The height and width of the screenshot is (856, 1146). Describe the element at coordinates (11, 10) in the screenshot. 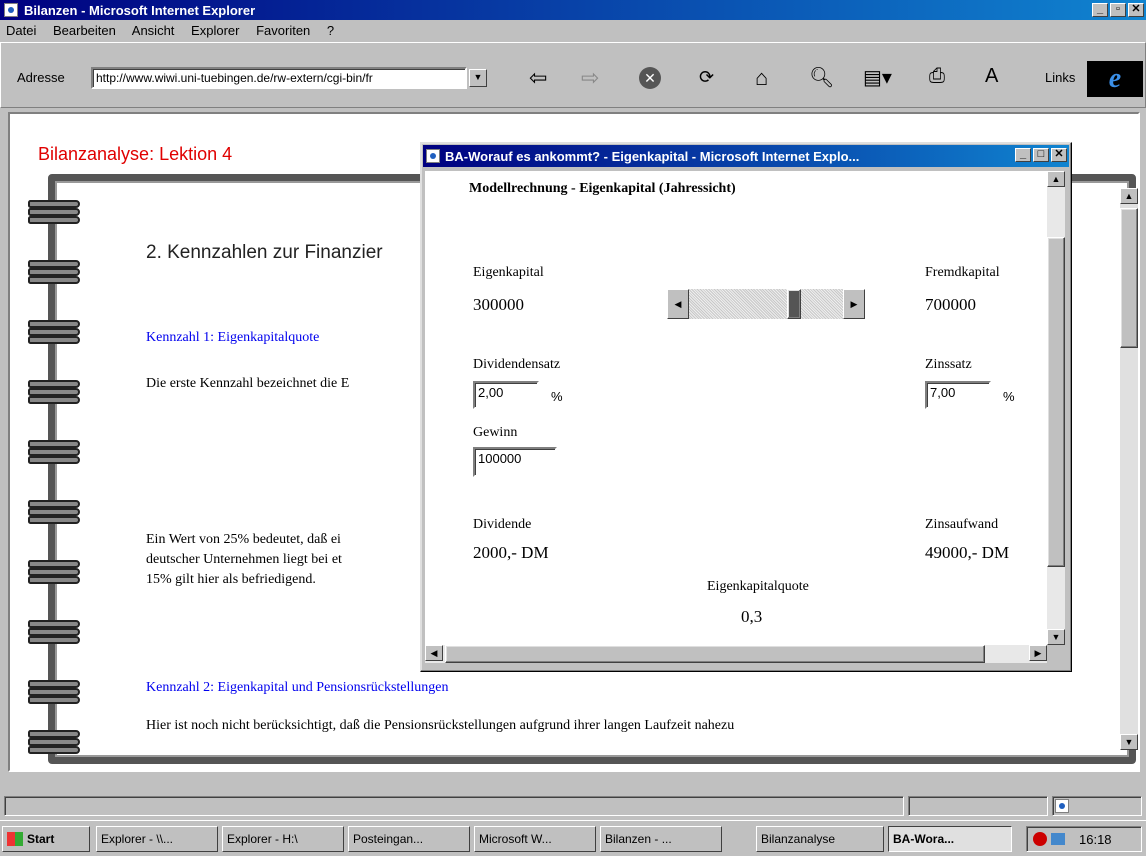

I see `ie-page-icon` at that location.